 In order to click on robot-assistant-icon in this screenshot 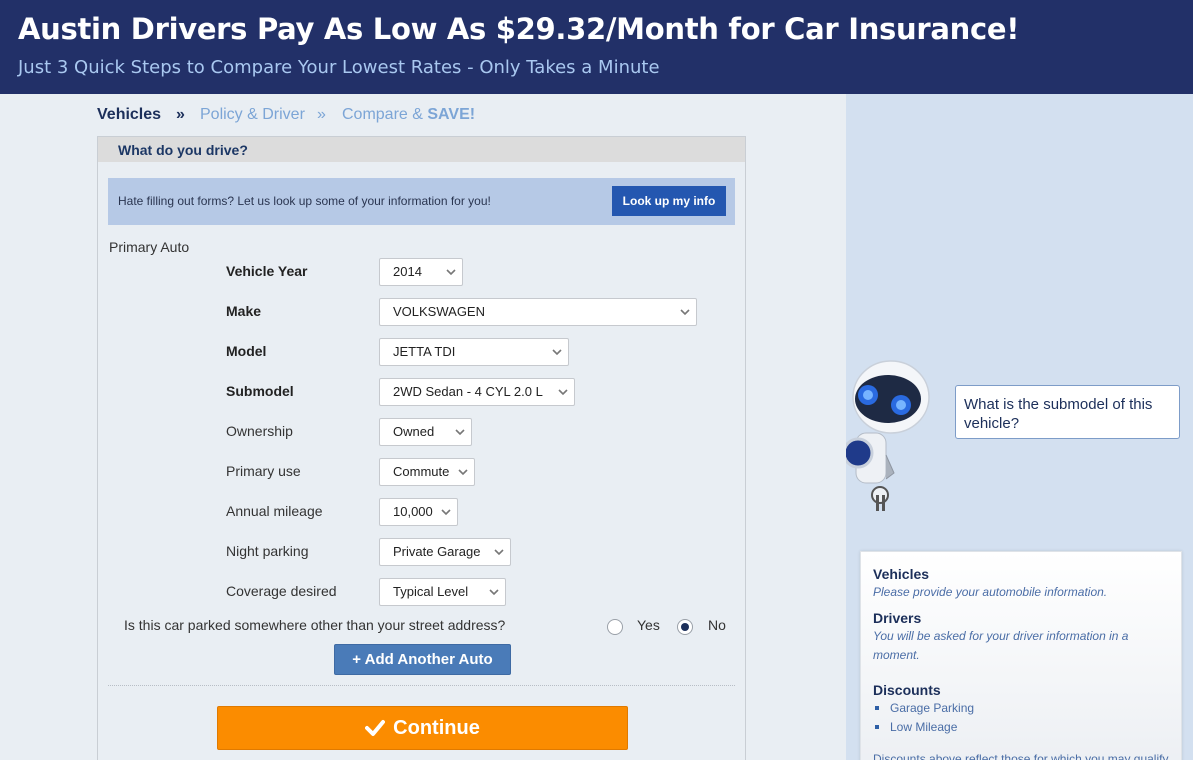, I will do `click(888, 435)`.